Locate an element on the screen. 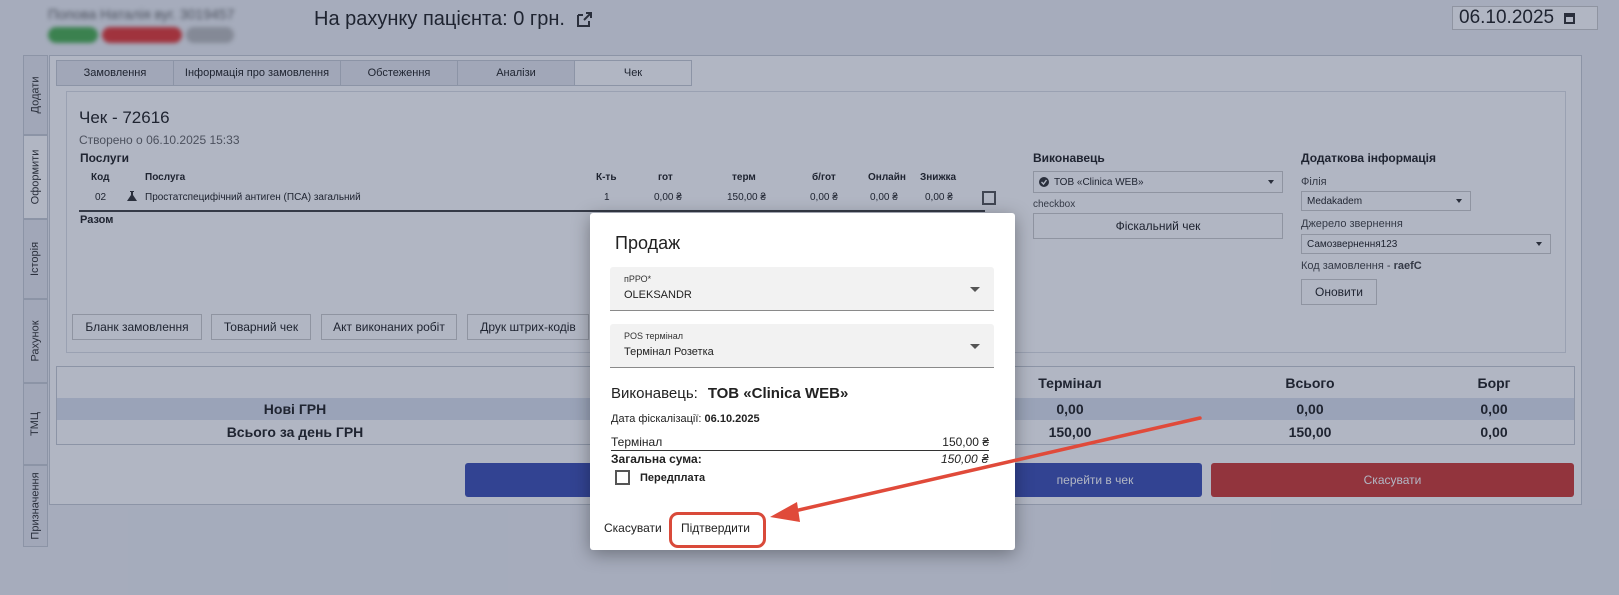 Image resolution: width=1619 pixels, height=595 pixels. annotation-arrow is located at coordinates (986, 469).